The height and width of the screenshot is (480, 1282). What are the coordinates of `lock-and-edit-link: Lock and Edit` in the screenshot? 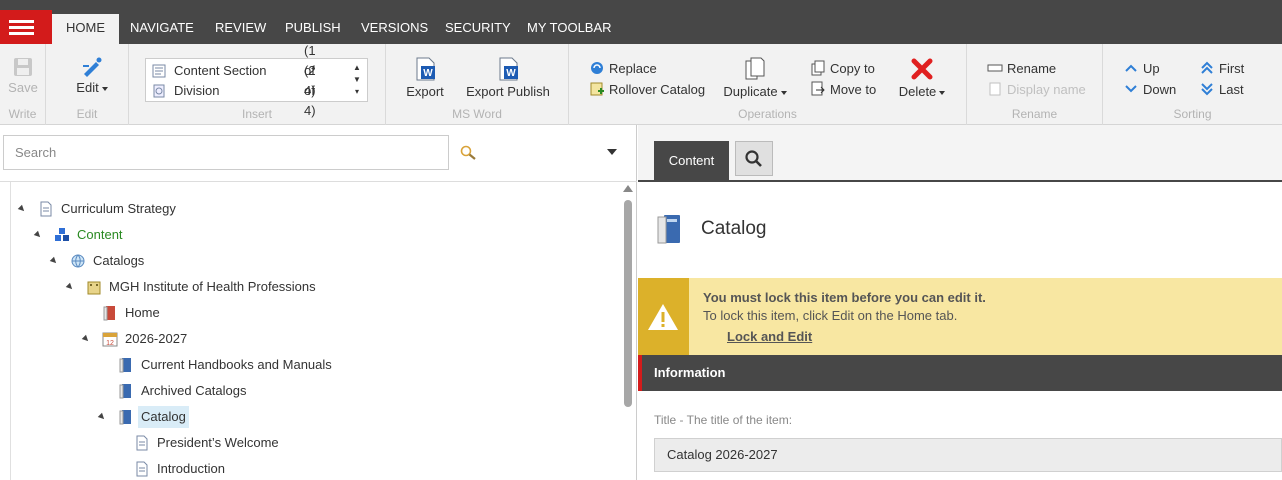 It's located at (769, 336).